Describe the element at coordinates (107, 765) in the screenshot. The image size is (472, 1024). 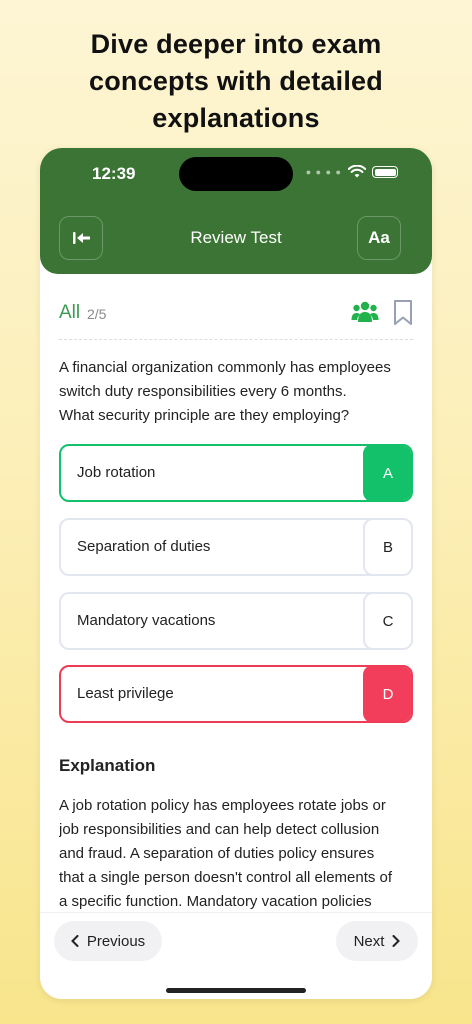
I see `explanation-title: Explanation` at that location.